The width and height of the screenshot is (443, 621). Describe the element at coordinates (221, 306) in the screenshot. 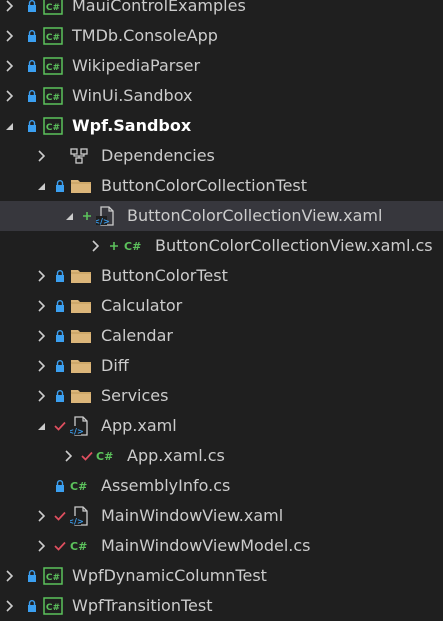

I see `tree-item-calculator: Calculator` at that location.